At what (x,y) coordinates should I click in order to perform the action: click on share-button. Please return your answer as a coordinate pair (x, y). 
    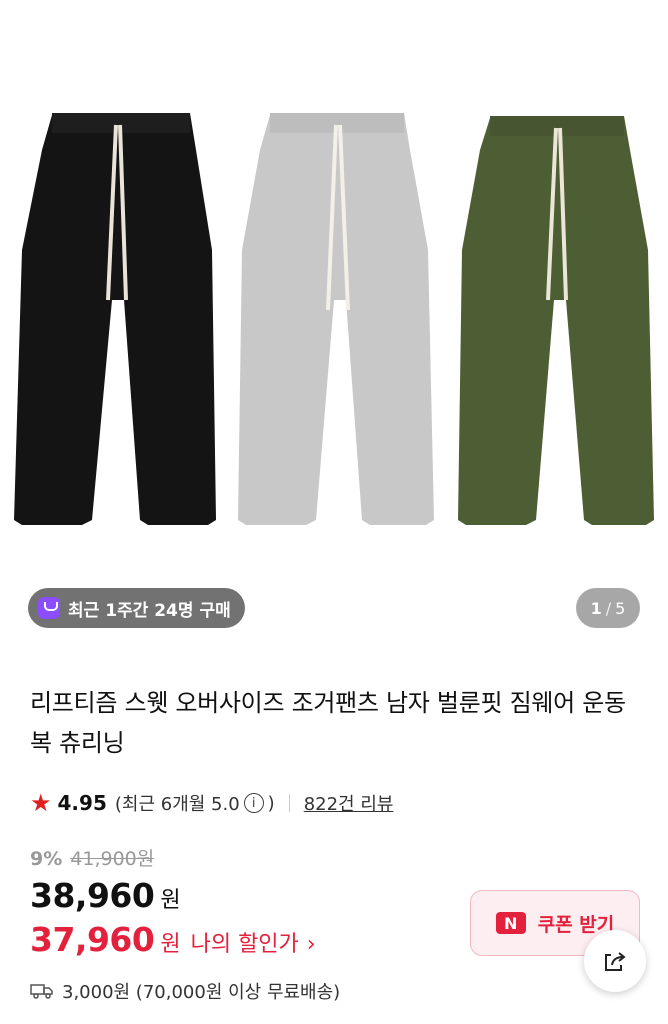
    Looking at the image, I should click on (615, 961).